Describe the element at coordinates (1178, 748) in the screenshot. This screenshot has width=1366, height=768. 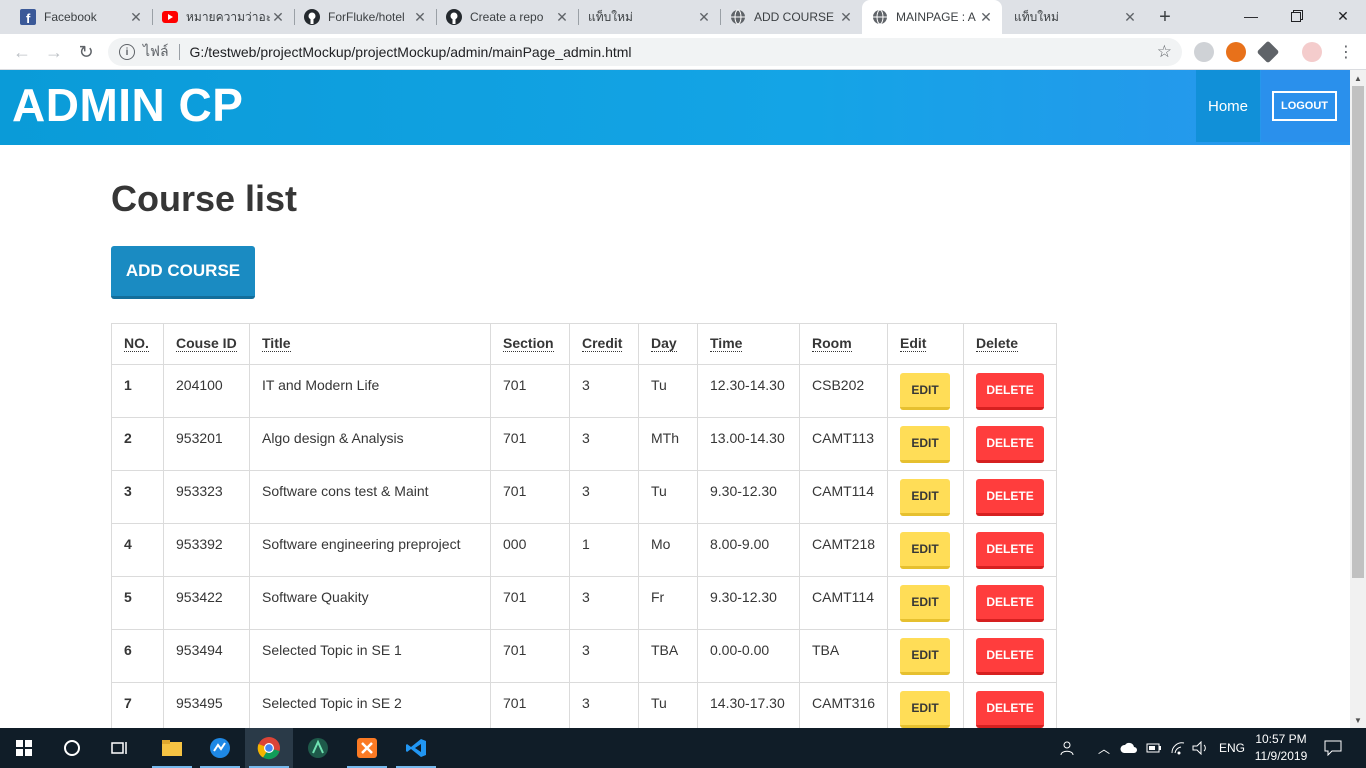
I see `wifi-icon` at that location.